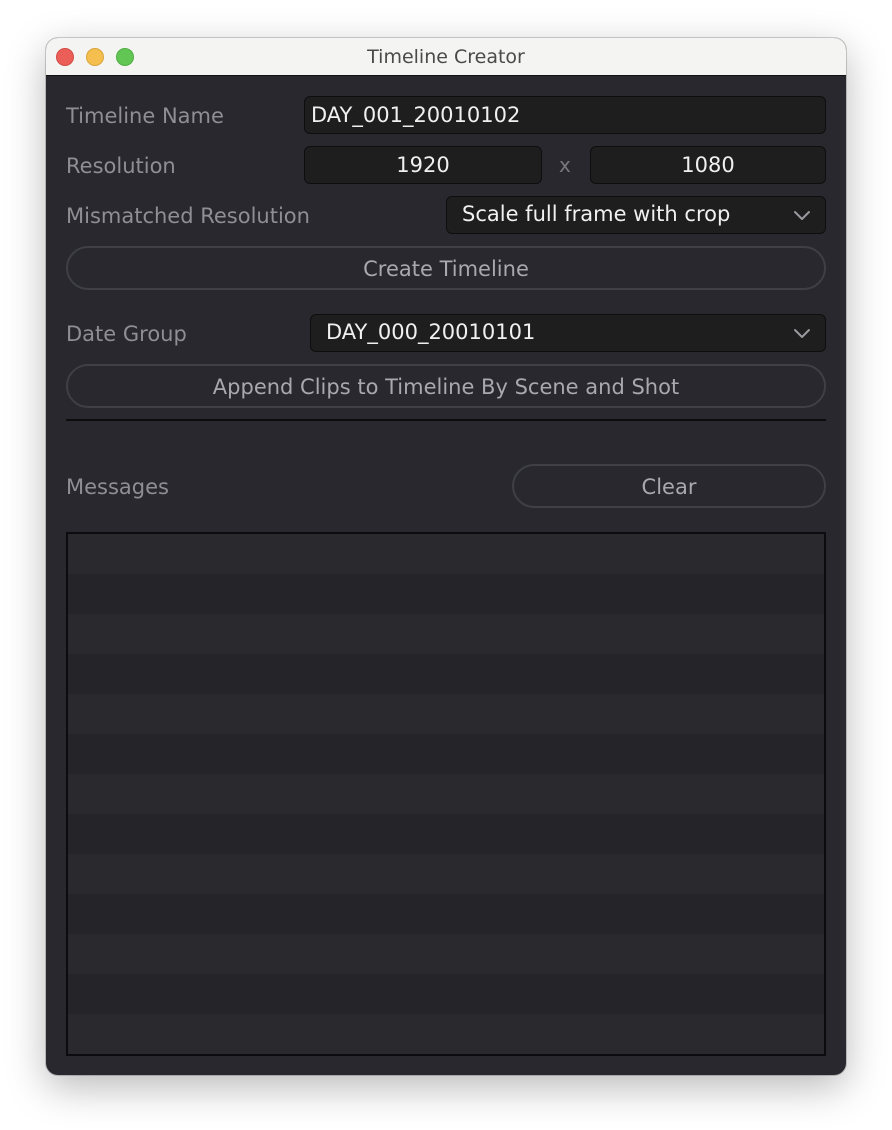  Describe the element at coordinates (117, 487) in the screenshot. I see `messages-label: Messages` at that location.